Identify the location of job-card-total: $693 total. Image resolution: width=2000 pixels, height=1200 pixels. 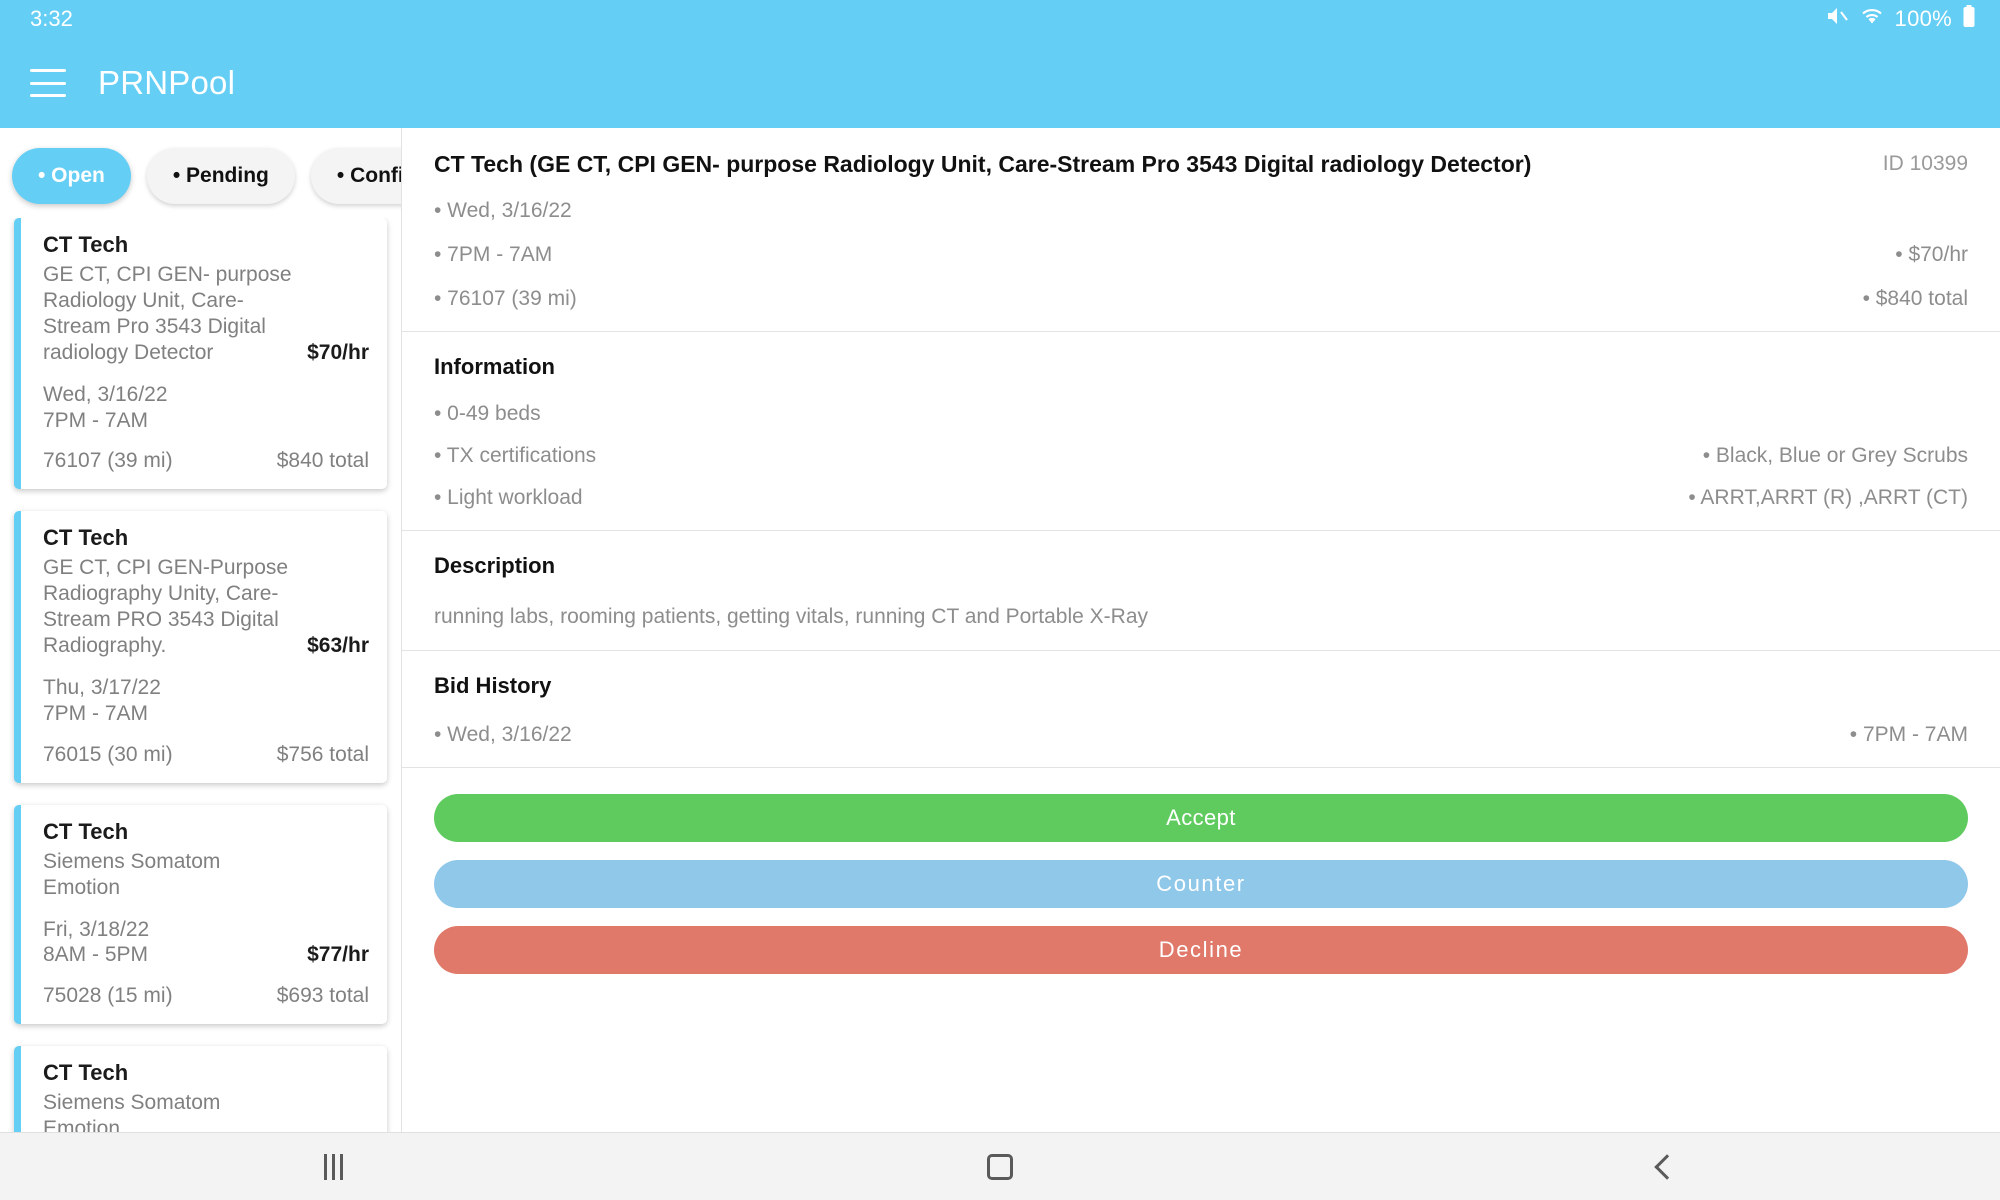
(322, 995).